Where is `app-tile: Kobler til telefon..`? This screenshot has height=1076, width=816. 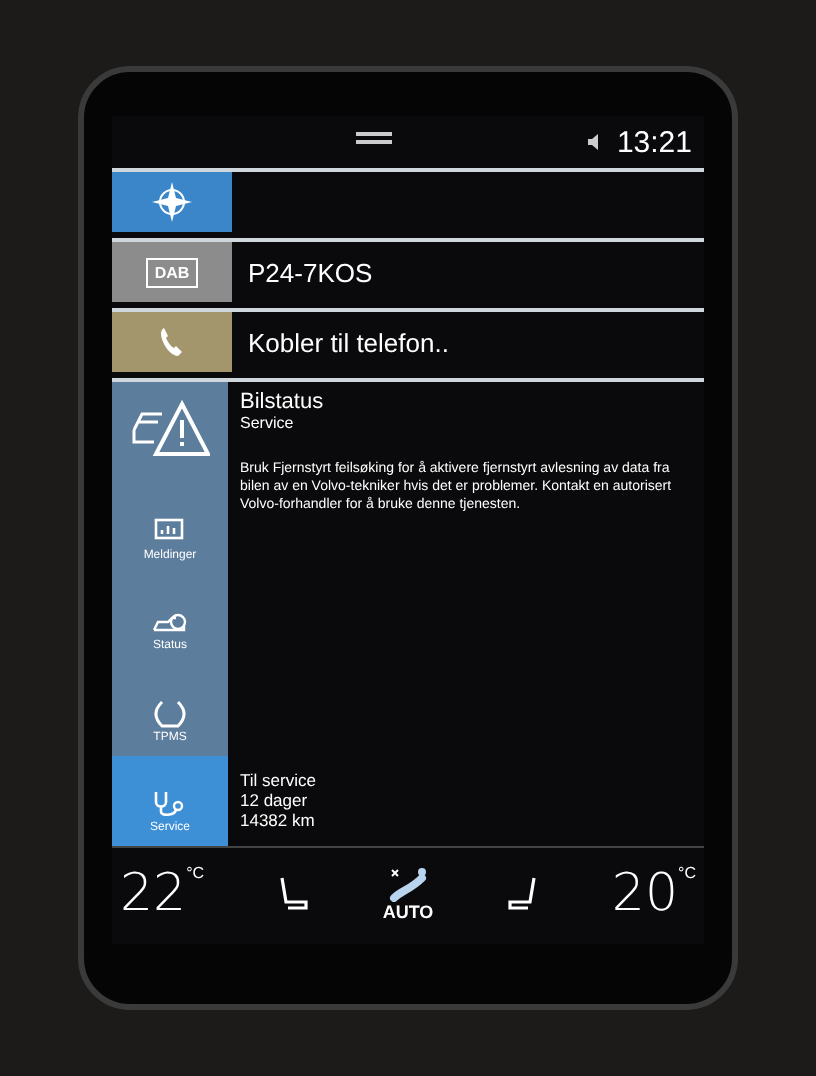
app-tile: Kobler til telefon.. is located at coordinates (408, 340).